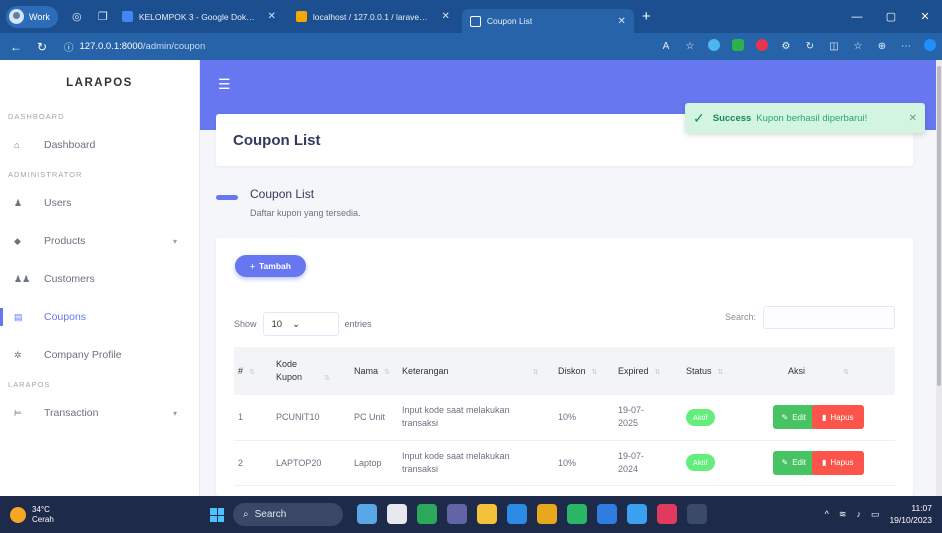 The height and width of the screenshot is (533, 942). I want to click on favorite-icon: ☆, so click(690, 46).